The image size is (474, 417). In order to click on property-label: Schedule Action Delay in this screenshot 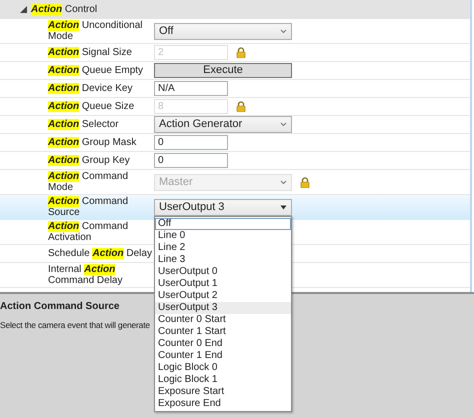, I will do `click(100, 253)`.